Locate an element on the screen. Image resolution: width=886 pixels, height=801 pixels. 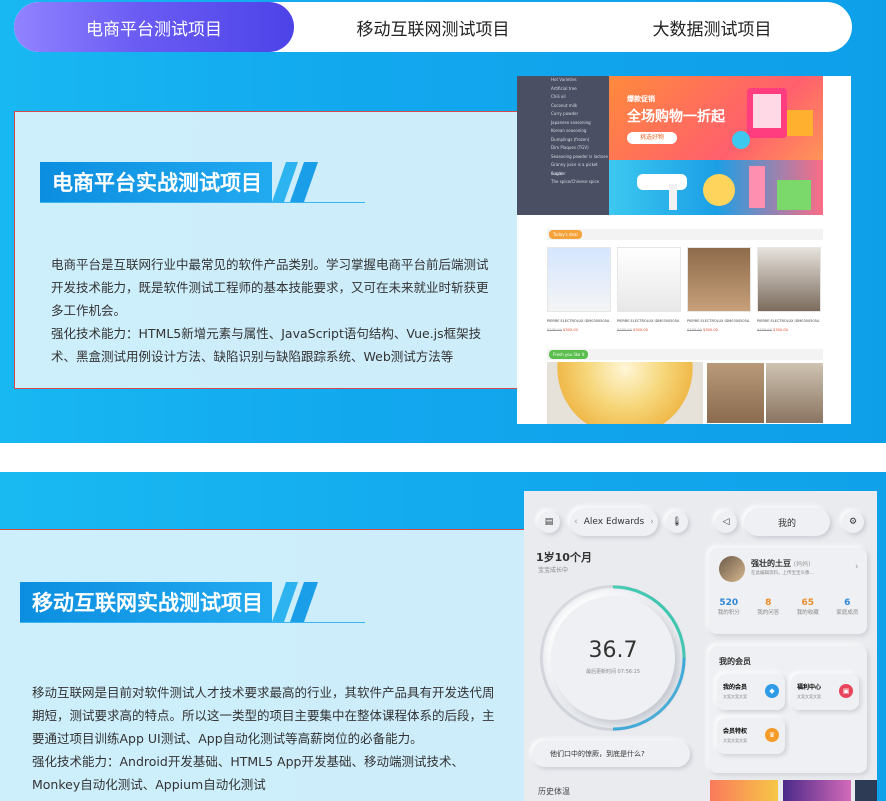
user-name: Alex Edwards is located at coordinates (614, 522).